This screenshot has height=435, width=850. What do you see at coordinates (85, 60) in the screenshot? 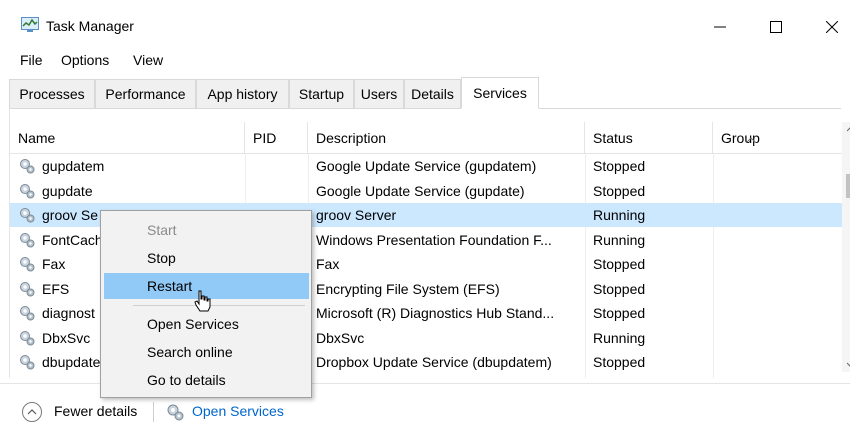
I see `menu-options: Options` at bounding box center [85, 60].